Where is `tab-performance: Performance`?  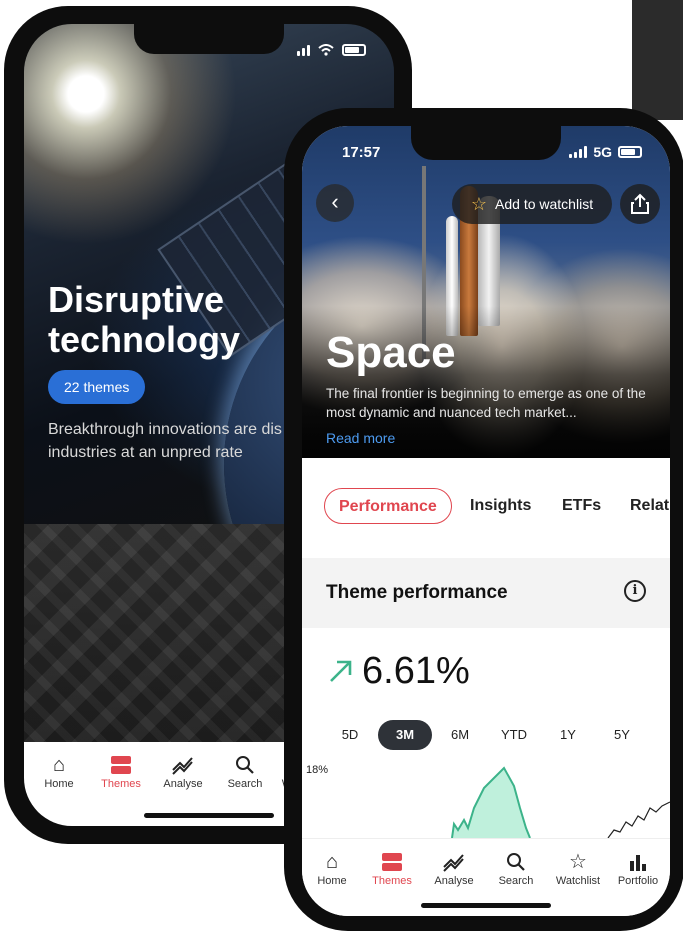 tab-performance: Performance is located at coordinates (388, 506).